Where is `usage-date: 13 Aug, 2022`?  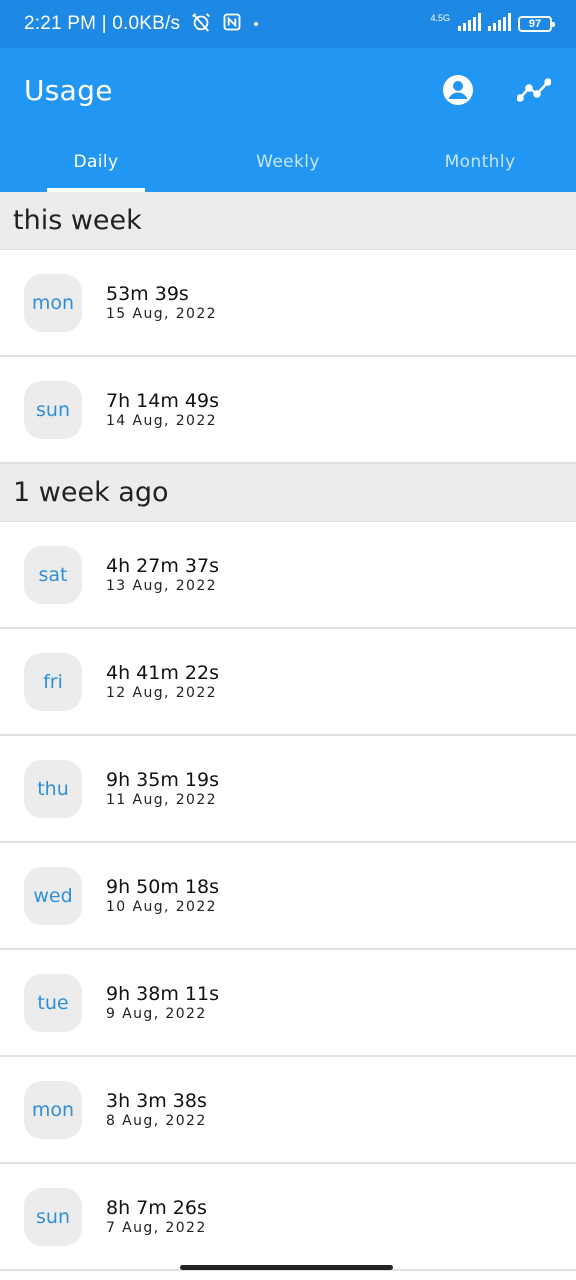
usage-date: 13 Aug, 2022 is located at coordinates (161, 585).